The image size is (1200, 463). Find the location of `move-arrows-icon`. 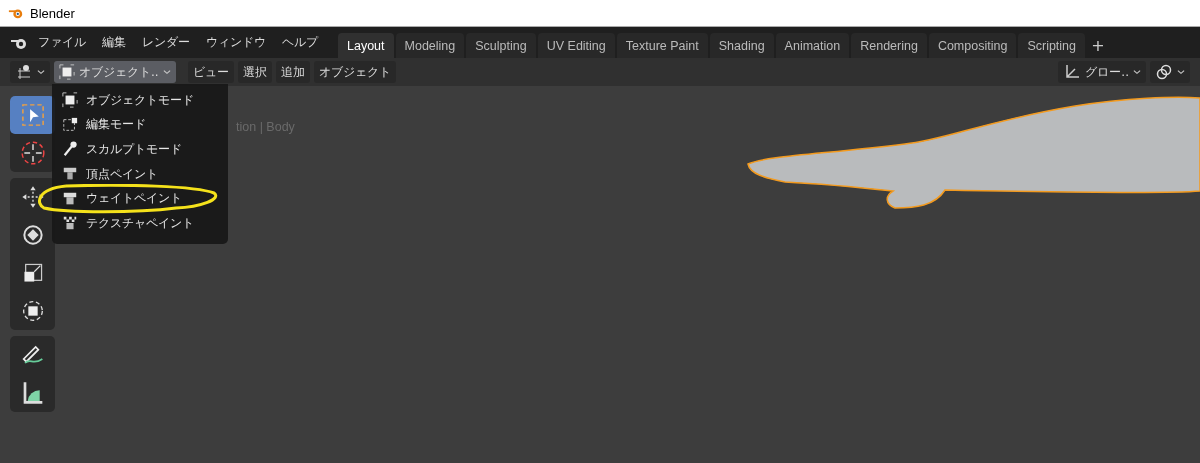

move-arrows-icon is located at coordinates (32, 197).